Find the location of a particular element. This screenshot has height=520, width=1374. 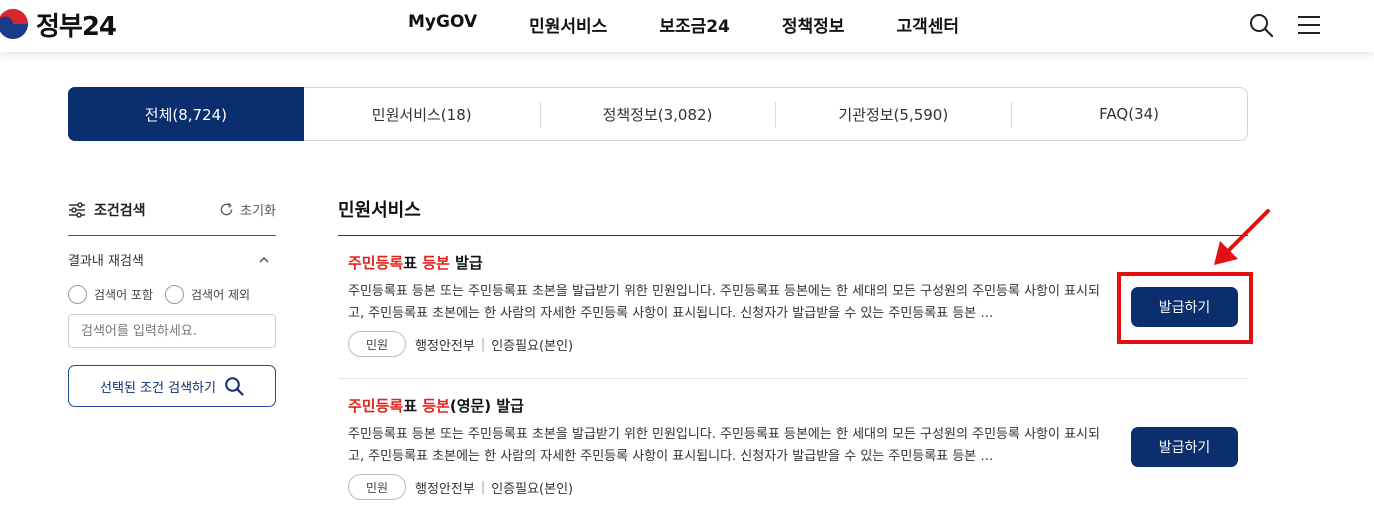

nav-item-policy: 정책정보 is located at coordinates (813, 24).